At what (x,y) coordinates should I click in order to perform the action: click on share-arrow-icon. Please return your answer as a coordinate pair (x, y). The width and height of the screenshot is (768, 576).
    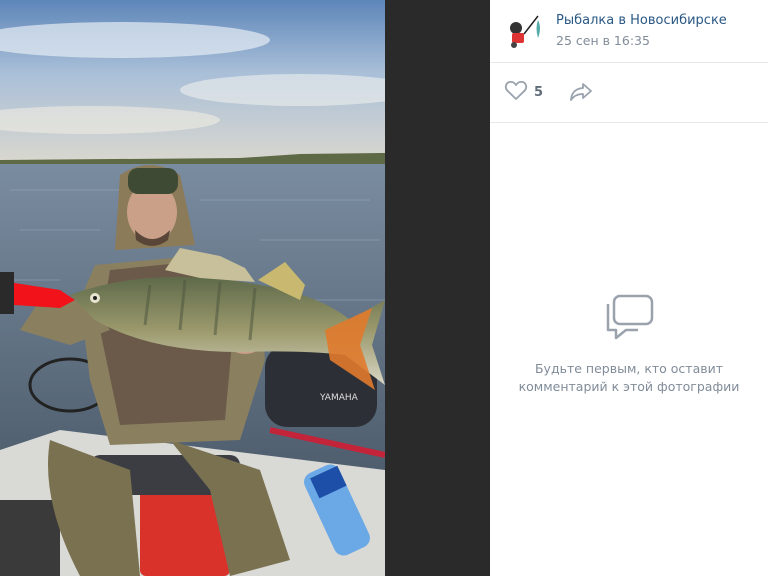
    Looking at the image, I should click on (581, 95).